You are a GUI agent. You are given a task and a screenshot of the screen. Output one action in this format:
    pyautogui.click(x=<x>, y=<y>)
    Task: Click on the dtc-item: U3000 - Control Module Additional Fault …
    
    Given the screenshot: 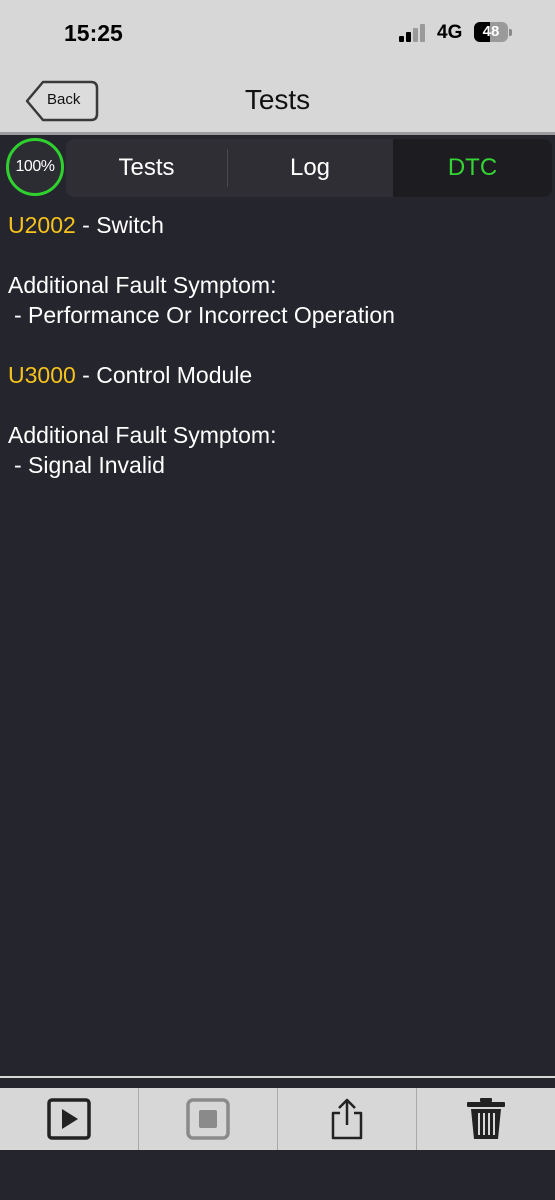 What is the action you would take?
    pyautogui.click(x=278, y=420)
    